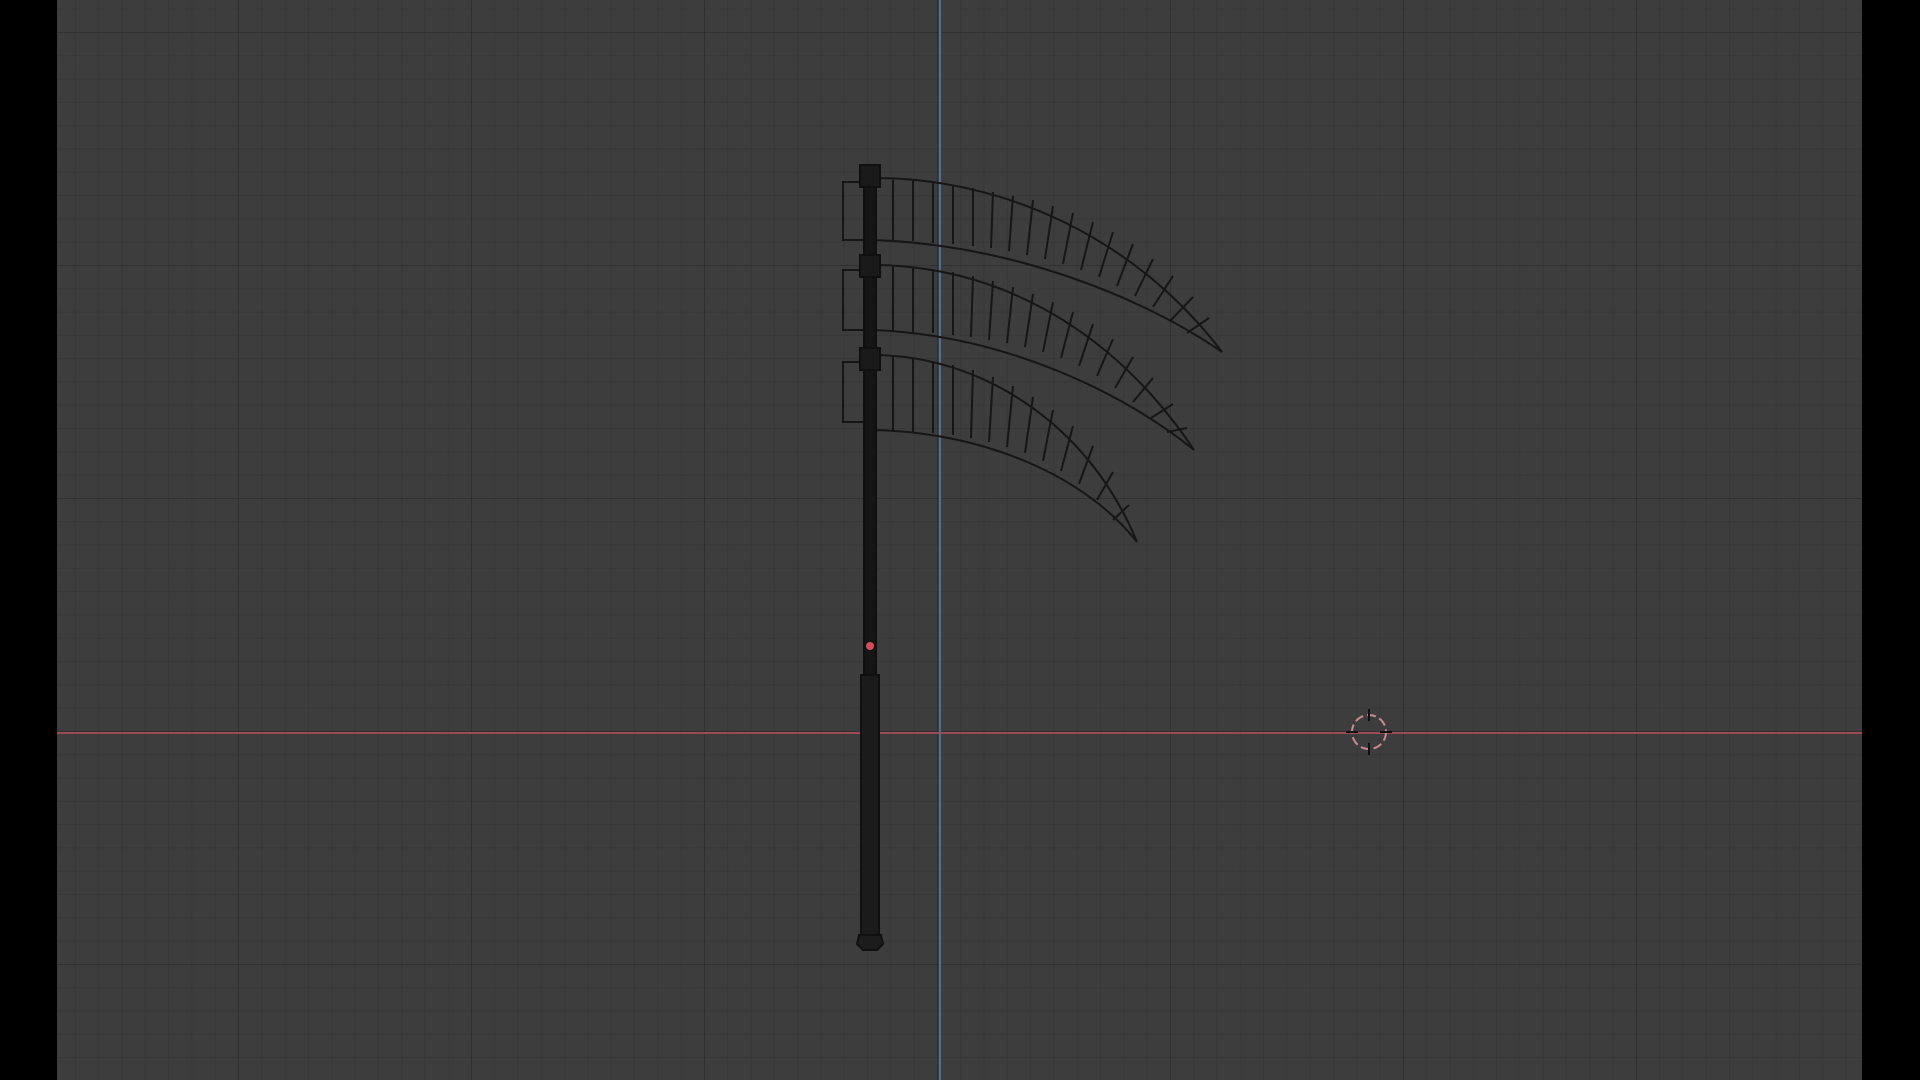 The width and height of the screenshot is (1920, 1080). I want to click on scythe-blades, so click(1032, 359).